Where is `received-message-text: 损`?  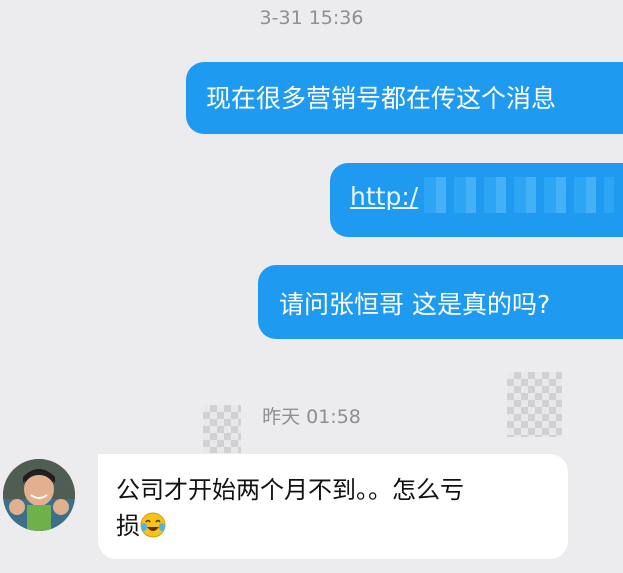 received-message-text: 损 is located at coordinates (128, 526).